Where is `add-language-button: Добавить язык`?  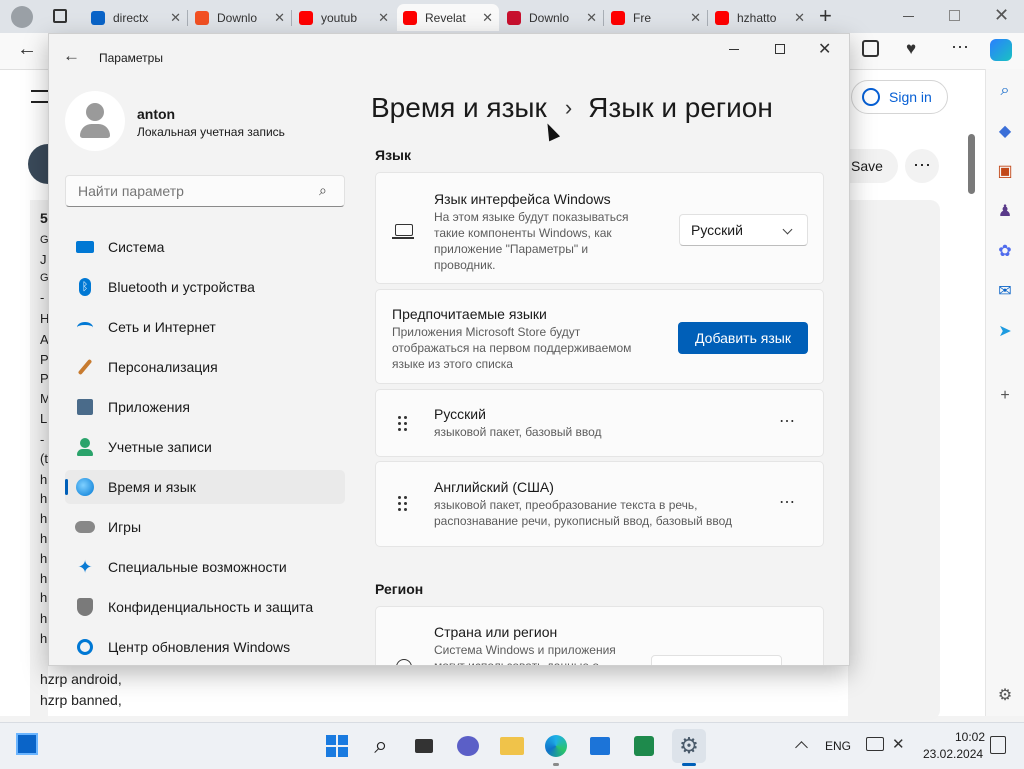
add-language-button: Добавить язык is located at coordinates (743, 338).